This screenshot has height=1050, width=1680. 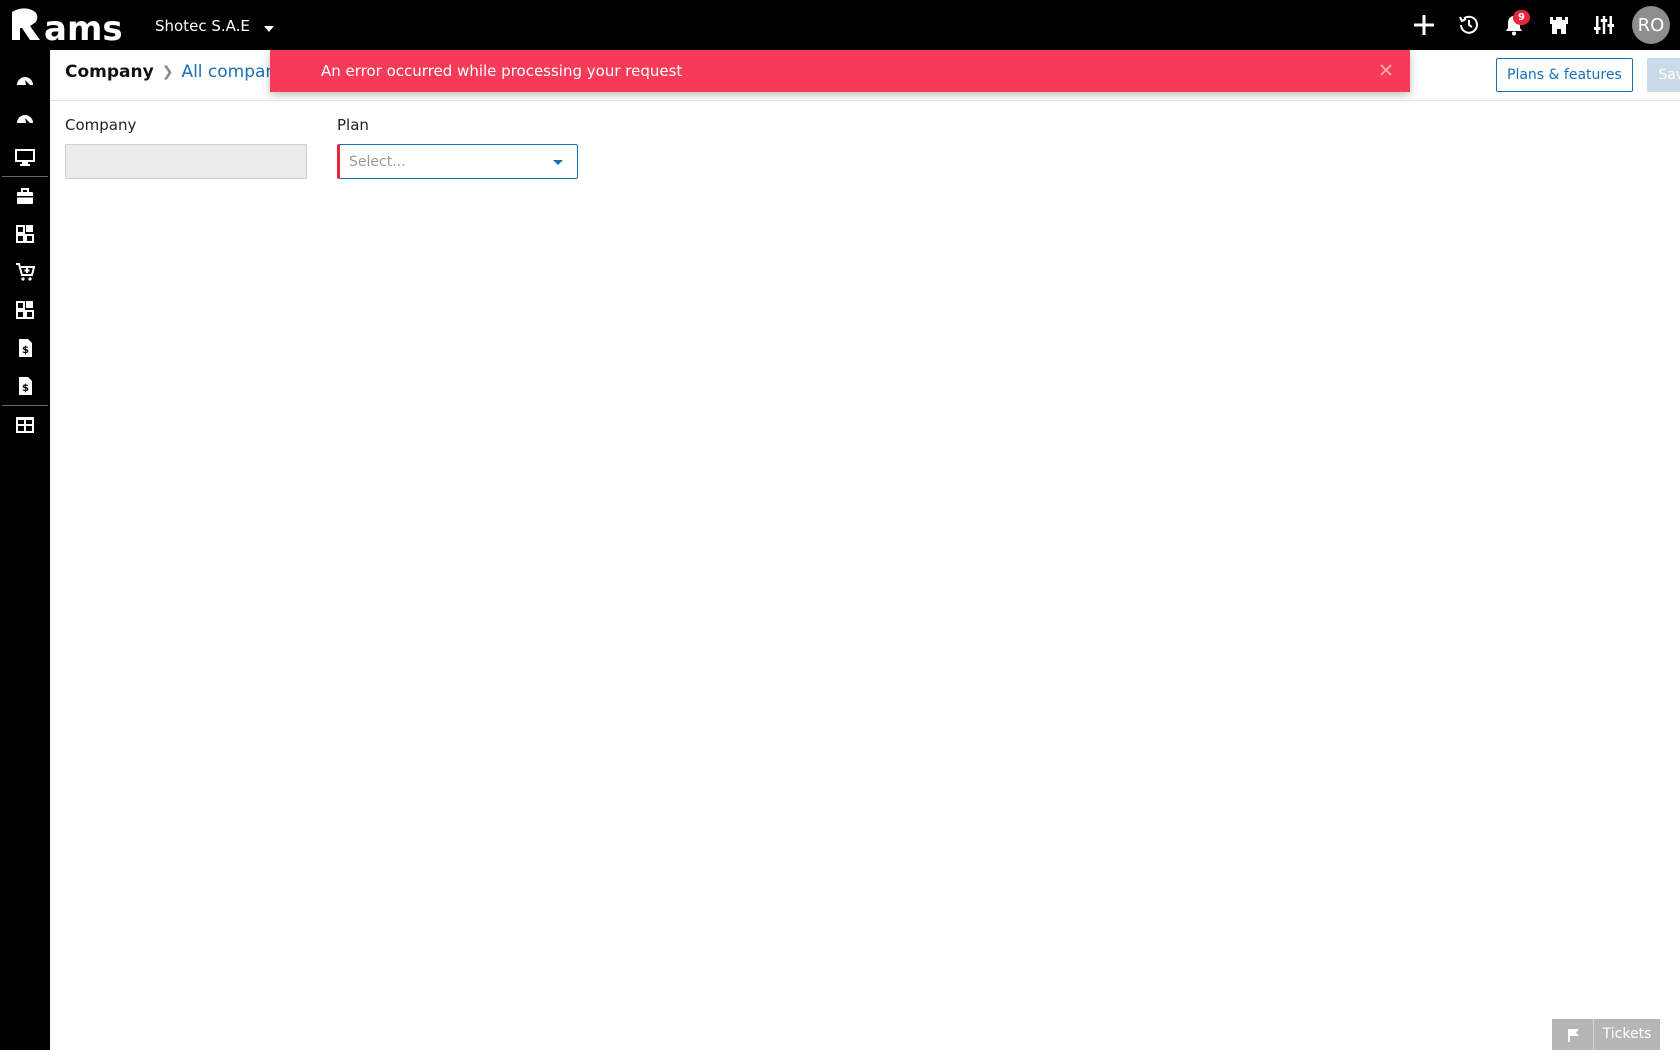 I want to click on rams-logo-icon: ams, so click(x=67, y=26).